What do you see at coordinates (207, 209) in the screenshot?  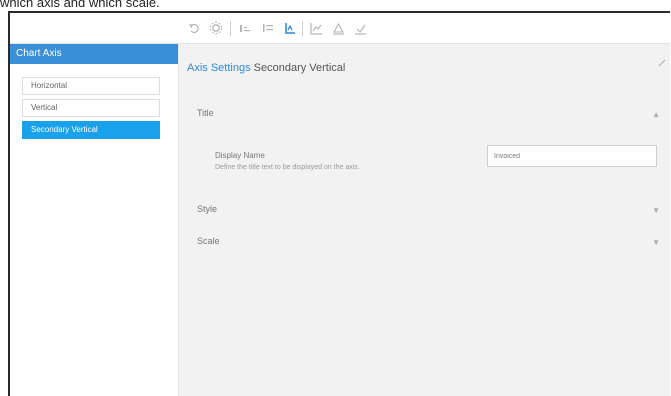 I see `section-style-label: Style` at bounding box center [207, 209].